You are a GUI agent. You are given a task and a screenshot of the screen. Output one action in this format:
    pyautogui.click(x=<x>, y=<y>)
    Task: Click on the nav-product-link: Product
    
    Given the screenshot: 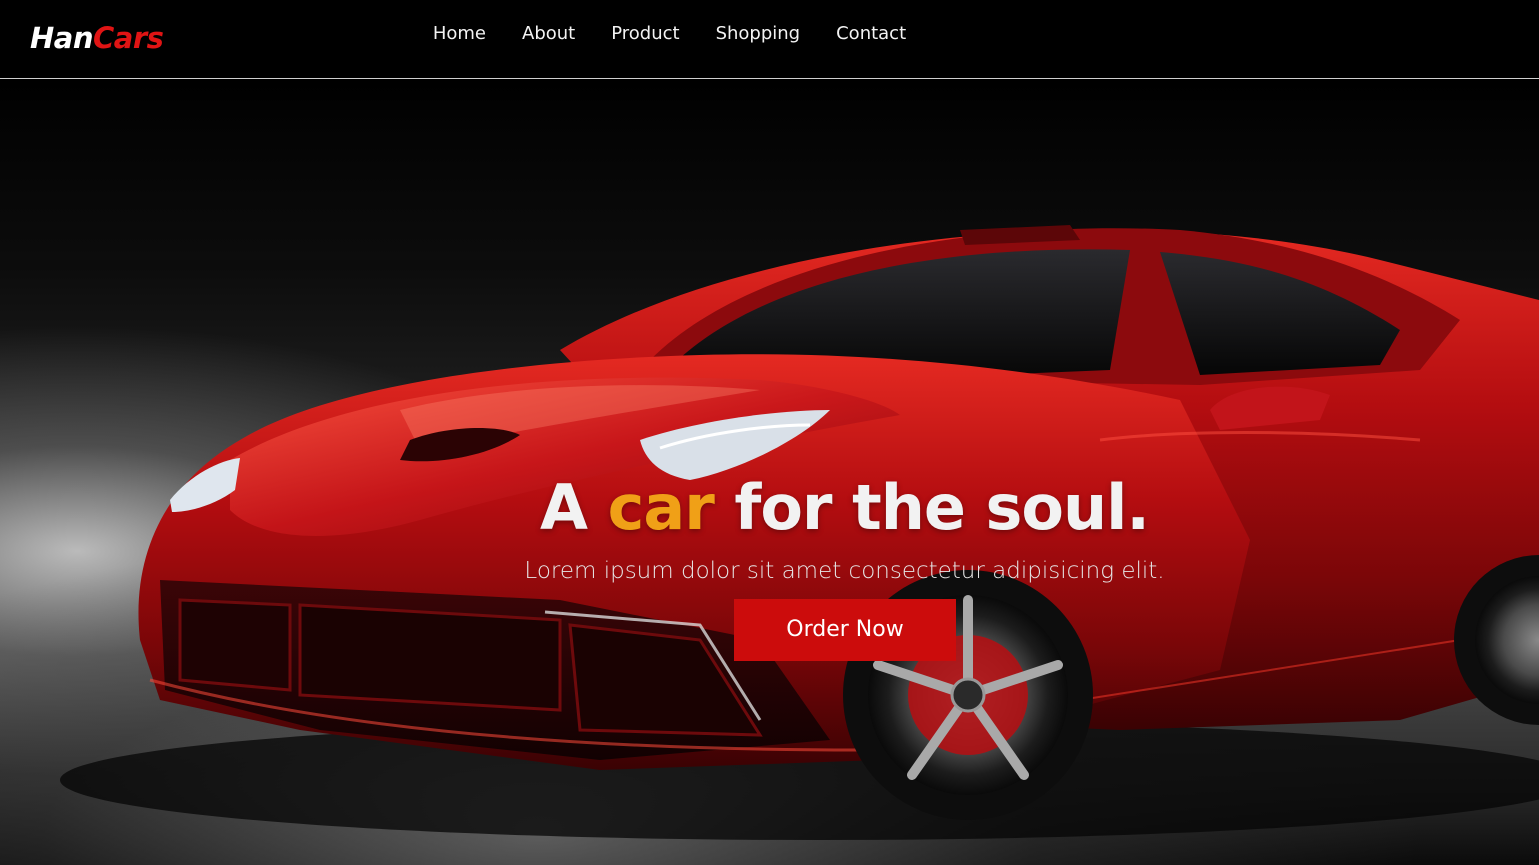 What is the action you would take?
    pyautogui.click(x=645, y=35)
    